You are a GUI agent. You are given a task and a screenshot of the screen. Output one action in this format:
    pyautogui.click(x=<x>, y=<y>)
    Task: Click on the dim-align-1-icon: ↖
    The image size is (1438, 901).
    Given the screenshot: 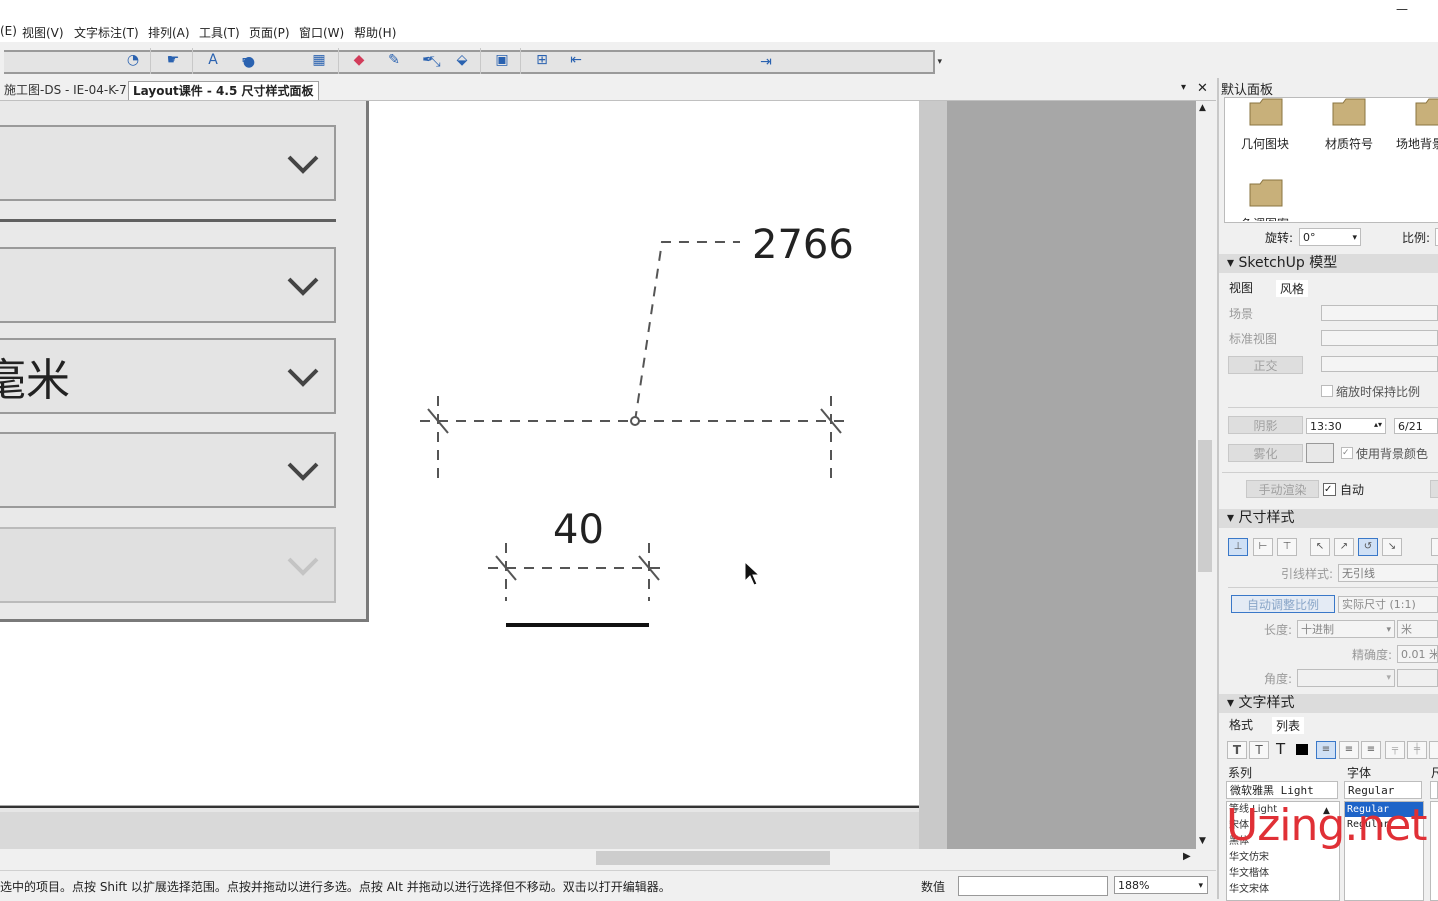 What is the action you would take?
    pyautogui.click(x=1320, y=547)
    